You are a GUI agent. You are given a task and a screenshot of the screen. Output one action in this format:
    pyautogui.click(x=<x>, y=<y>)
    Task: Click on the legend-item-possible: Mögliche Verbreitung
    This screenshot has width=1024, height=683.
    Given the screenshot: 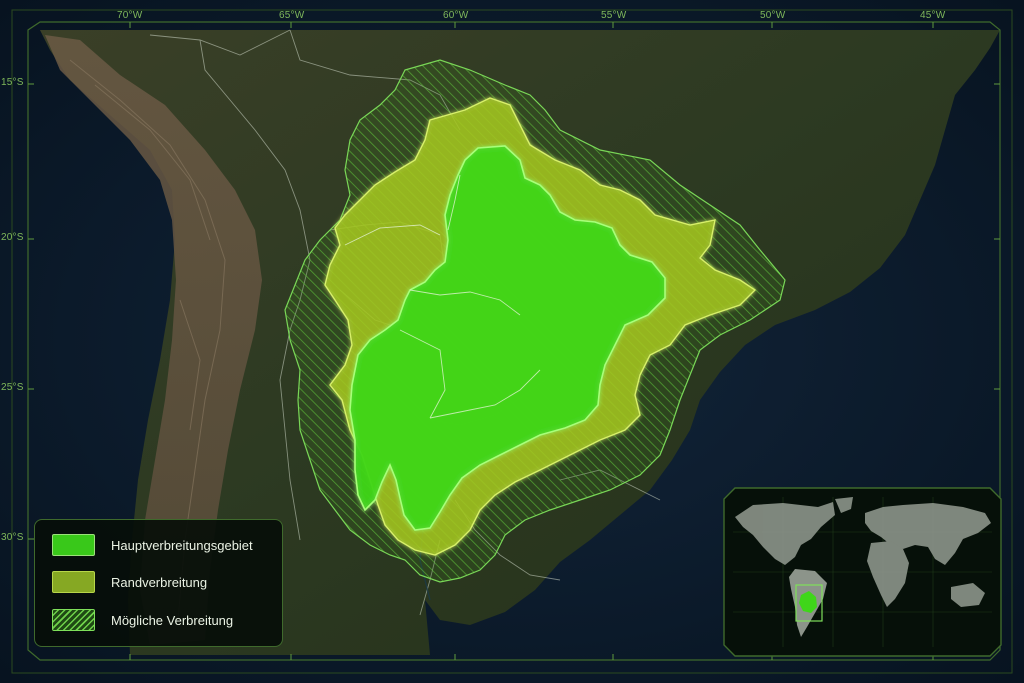 What is the action you would take?
    pyautogui.click(x=142, y=620)
    